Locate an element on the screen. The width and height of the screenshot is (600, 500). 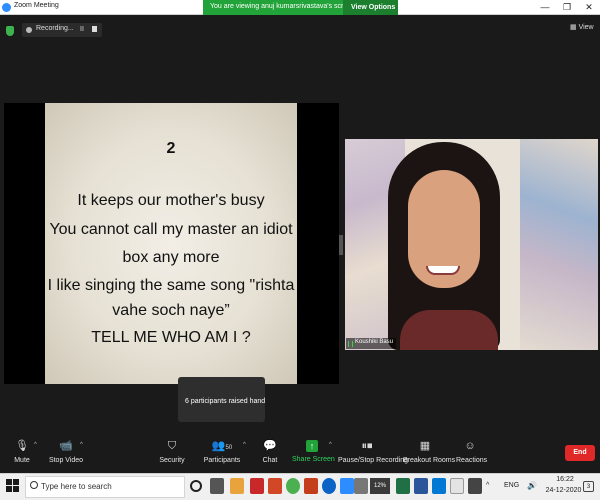
search-icon is located at coordinates (34, 485).